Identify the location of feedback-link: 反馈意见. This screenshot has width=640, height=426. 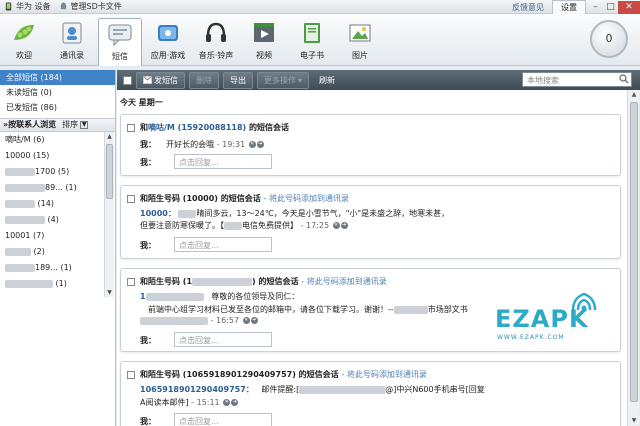
(528, 7).